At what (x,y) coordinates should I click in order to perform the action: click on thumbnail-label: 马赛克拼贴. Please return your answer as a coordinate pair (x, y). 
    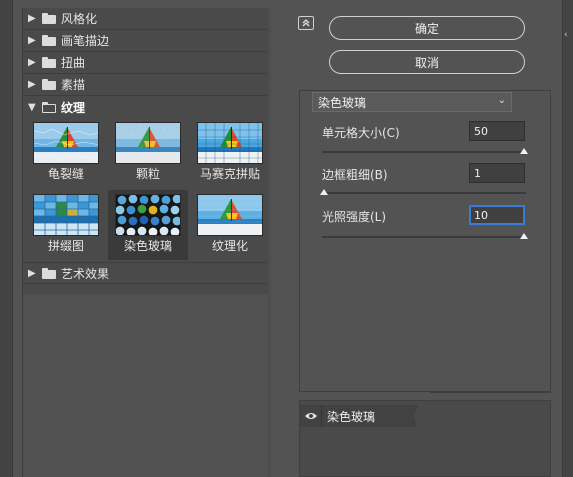
    Looking at the image, I should click on (229, 174).